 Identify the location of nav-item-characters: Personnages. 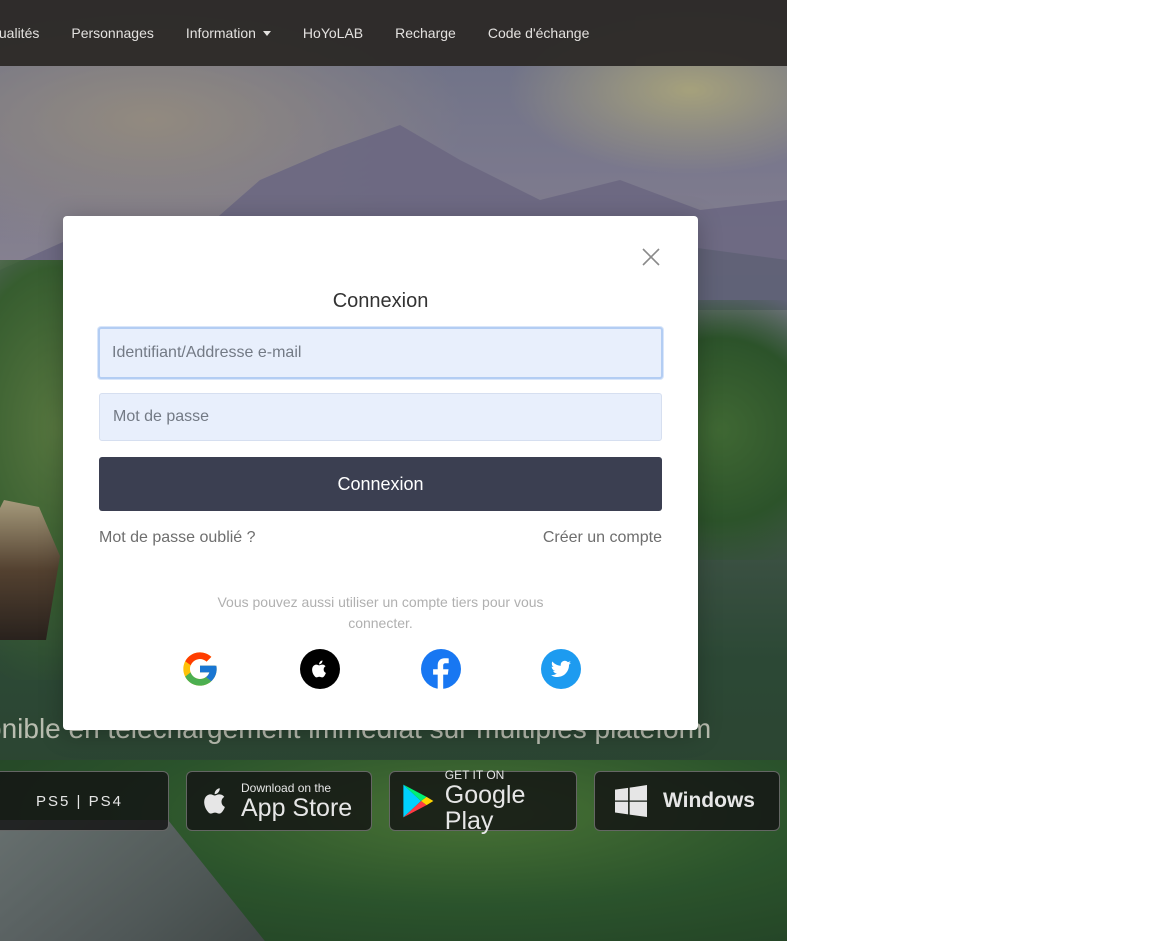
(112, 33).